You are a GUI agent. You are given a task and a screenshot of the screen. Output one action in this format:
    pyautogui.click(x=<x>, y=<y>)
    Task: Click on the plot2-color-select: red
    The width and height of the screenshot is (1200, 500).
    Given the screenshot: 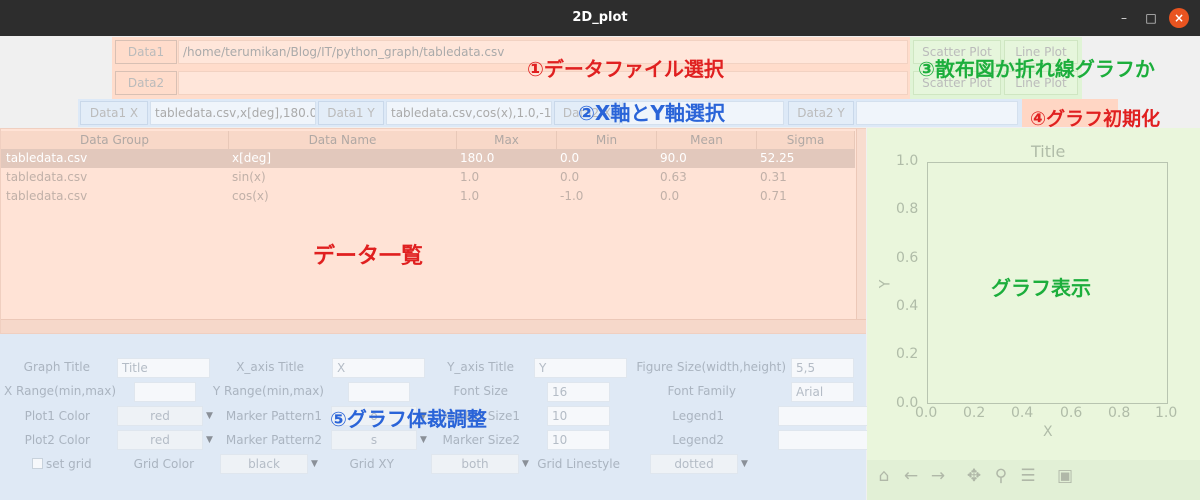 What is the action you would take?
    pyautogui.click(x=160, y=440)
    